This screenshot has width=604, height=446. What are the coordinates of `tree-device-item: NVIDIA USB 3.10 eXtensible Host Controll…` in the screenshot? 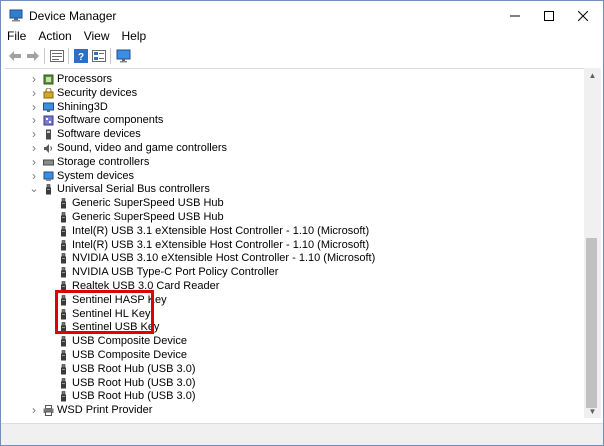 It's located at (295, 259).